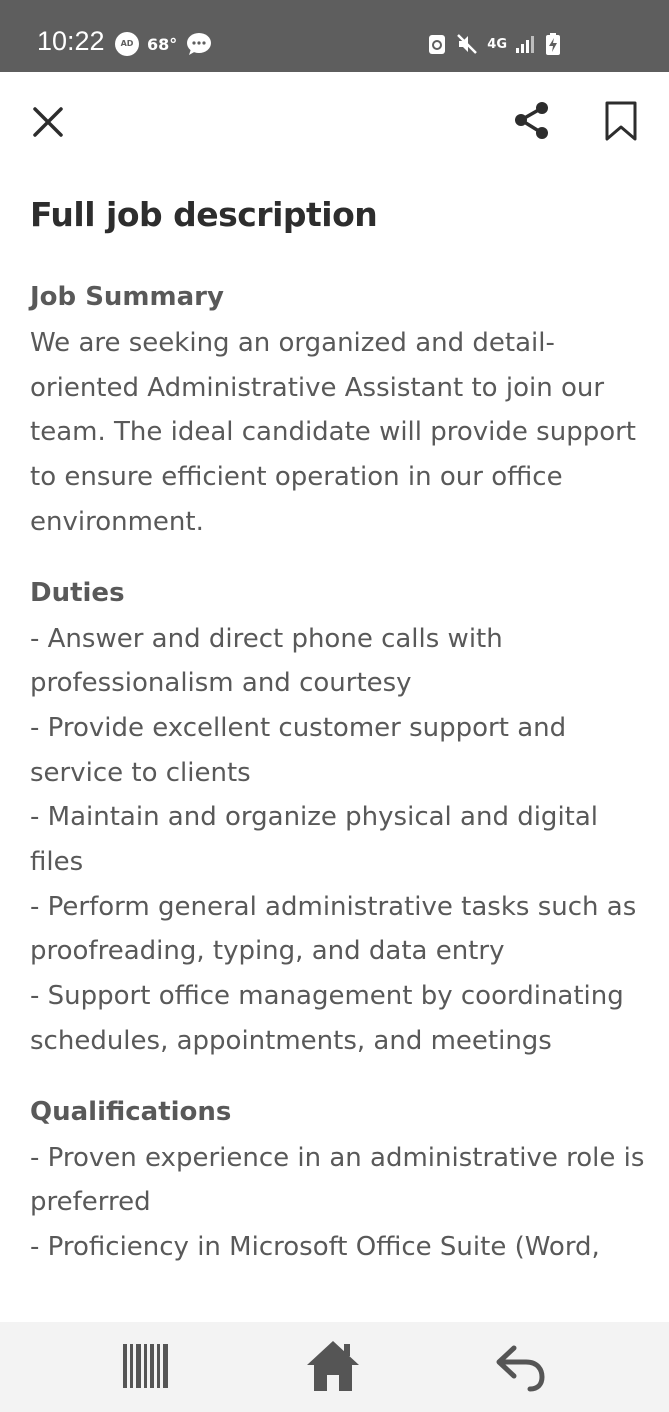 Image resolution: width=669 pixels, height=1412 pixels. I want to click on status-bar: 10:22 AD 68° 4G, so click(334, 36).